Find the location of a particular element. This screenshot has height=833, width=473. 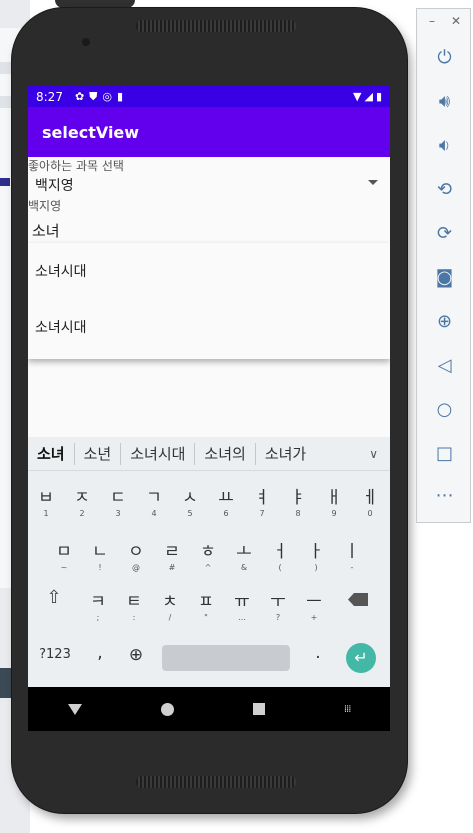

key-row-3: ⇧ ㅋ; ㅌ: ㅊ / ㅍ " ㅠ… ㅜ? ㅡ + is located at coordinates (209, 604).